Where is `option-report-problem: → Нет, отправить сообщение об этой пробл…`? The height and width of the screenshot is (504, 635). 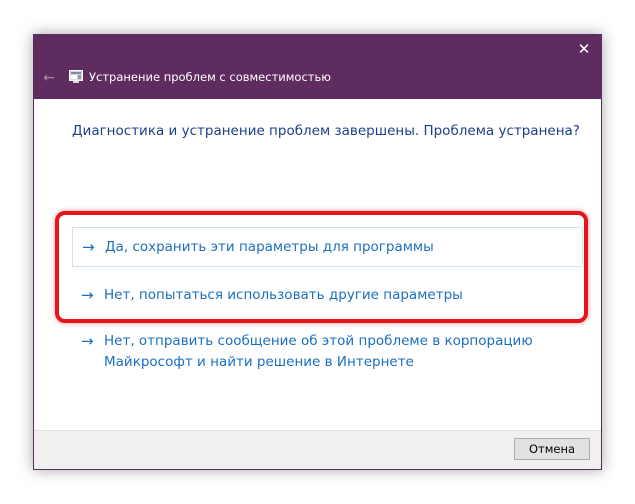
option-report-problem: → Нет, отправить сообщение об этой пробл… is located at coordinates (327, 351).